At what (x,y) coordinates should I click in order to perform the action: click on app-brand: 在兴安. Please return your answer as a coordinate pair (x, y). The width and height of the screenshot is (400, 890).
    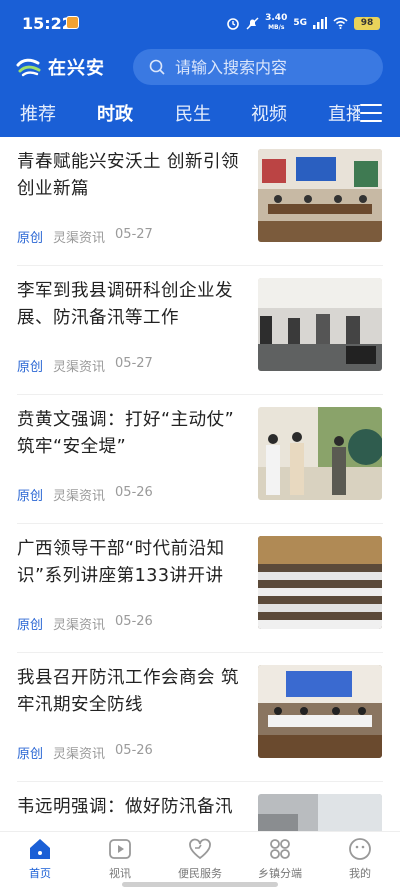
    Looking at the image, I should click on (60, 67).